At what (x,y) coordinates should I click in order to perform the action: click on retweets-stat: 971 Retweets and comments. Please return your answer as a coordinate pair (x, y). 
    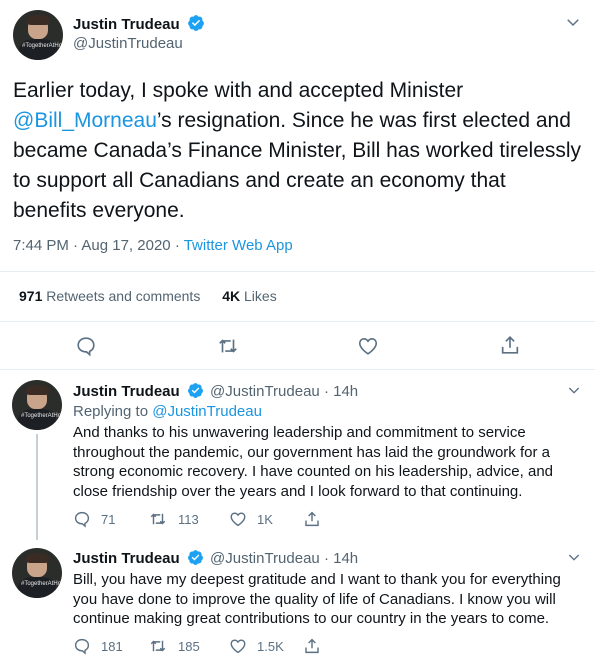
    Looking at the image, I should click on (109, 296).